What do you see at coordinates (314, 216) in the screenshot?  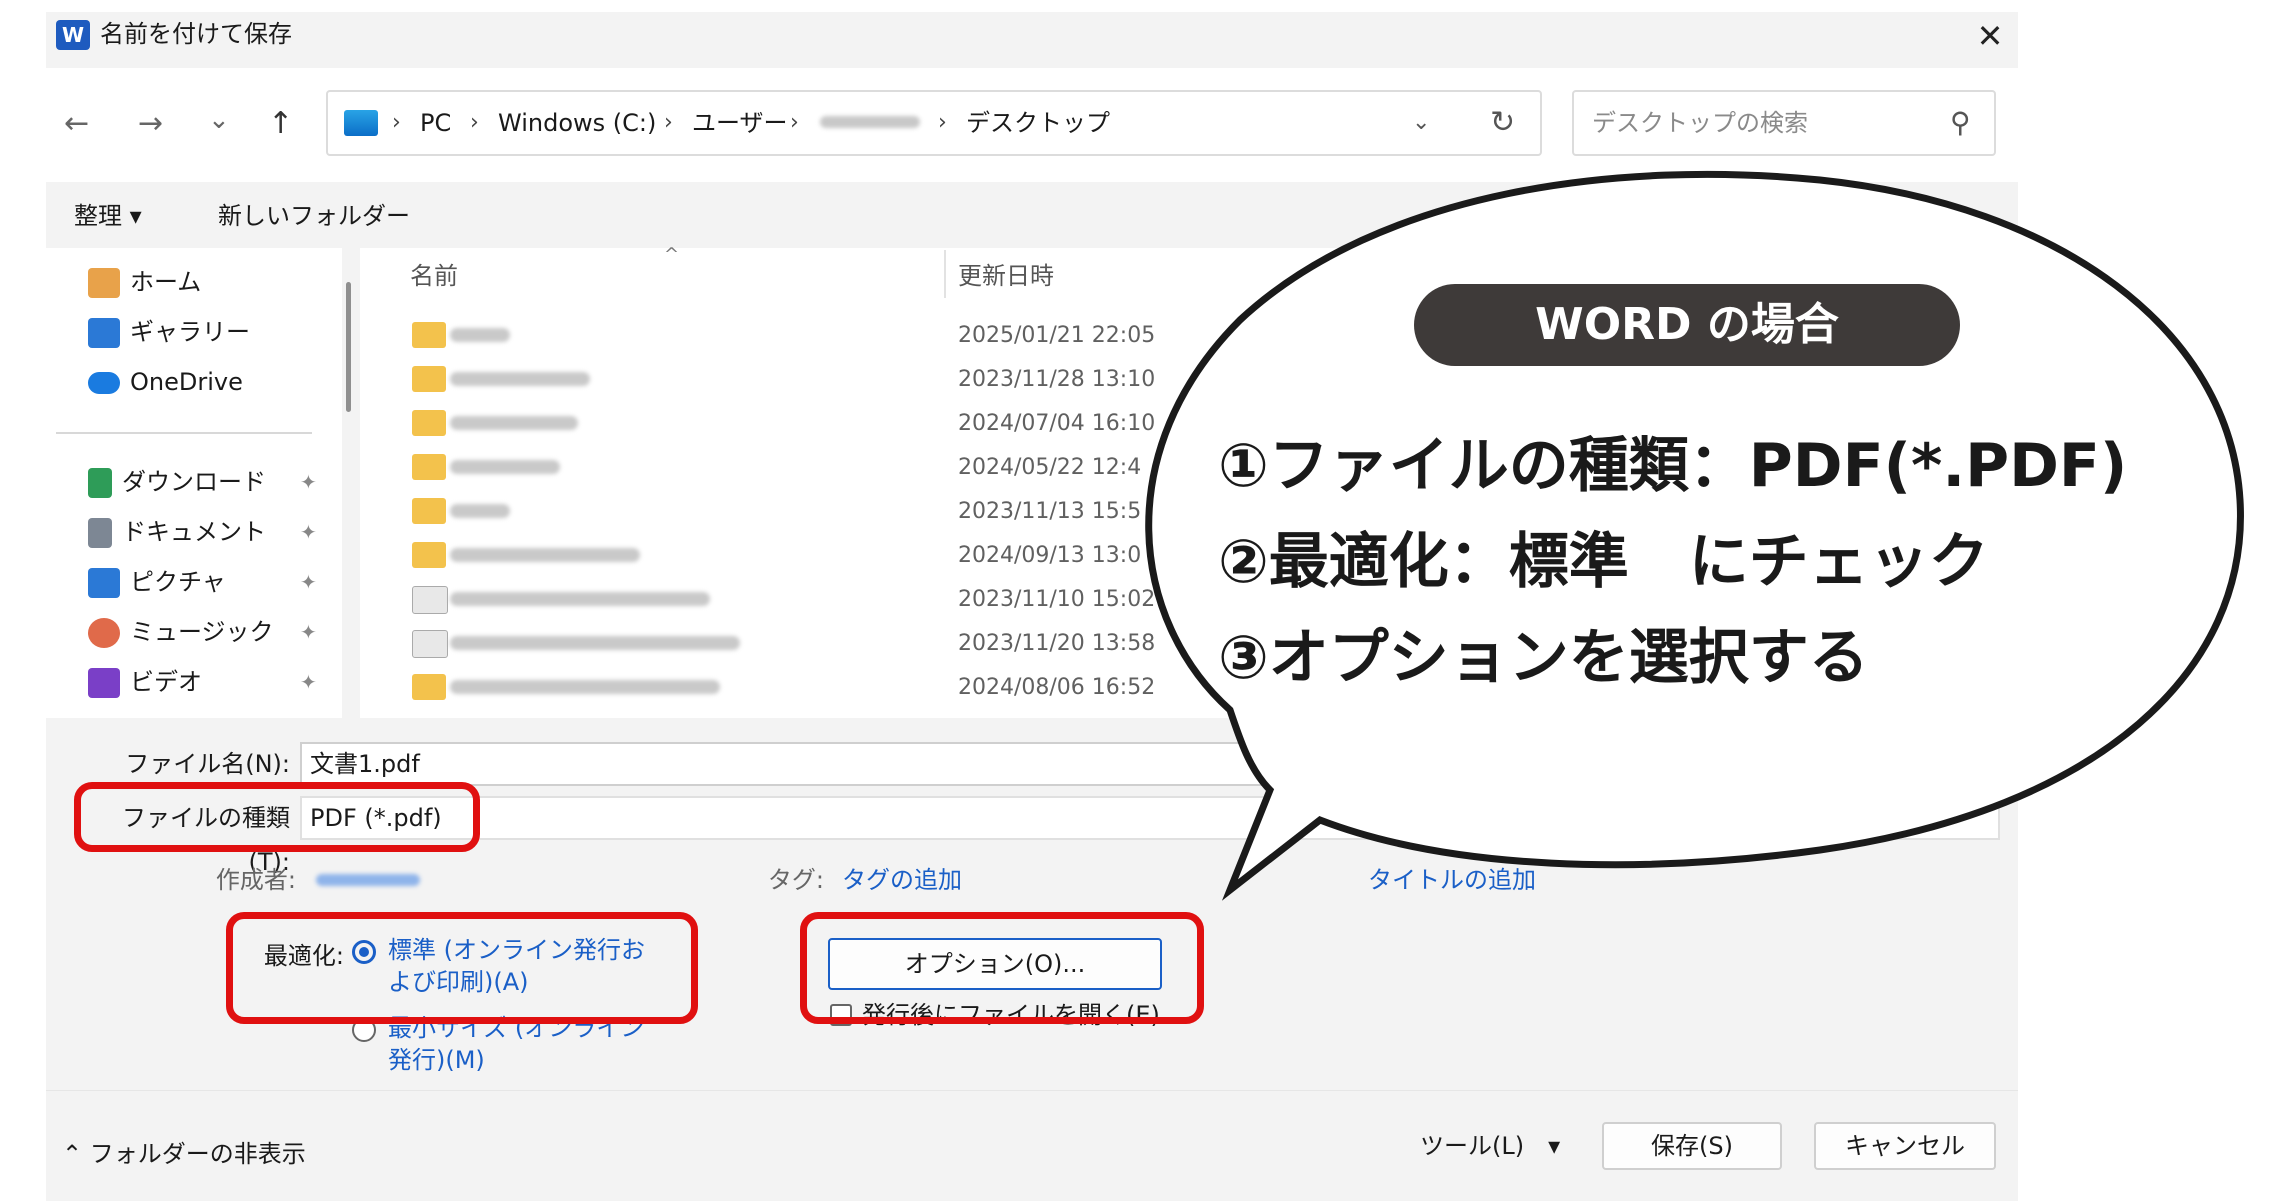 I see `new-folder-button: 新しいフォルダー` at bounding box center [314, 216].